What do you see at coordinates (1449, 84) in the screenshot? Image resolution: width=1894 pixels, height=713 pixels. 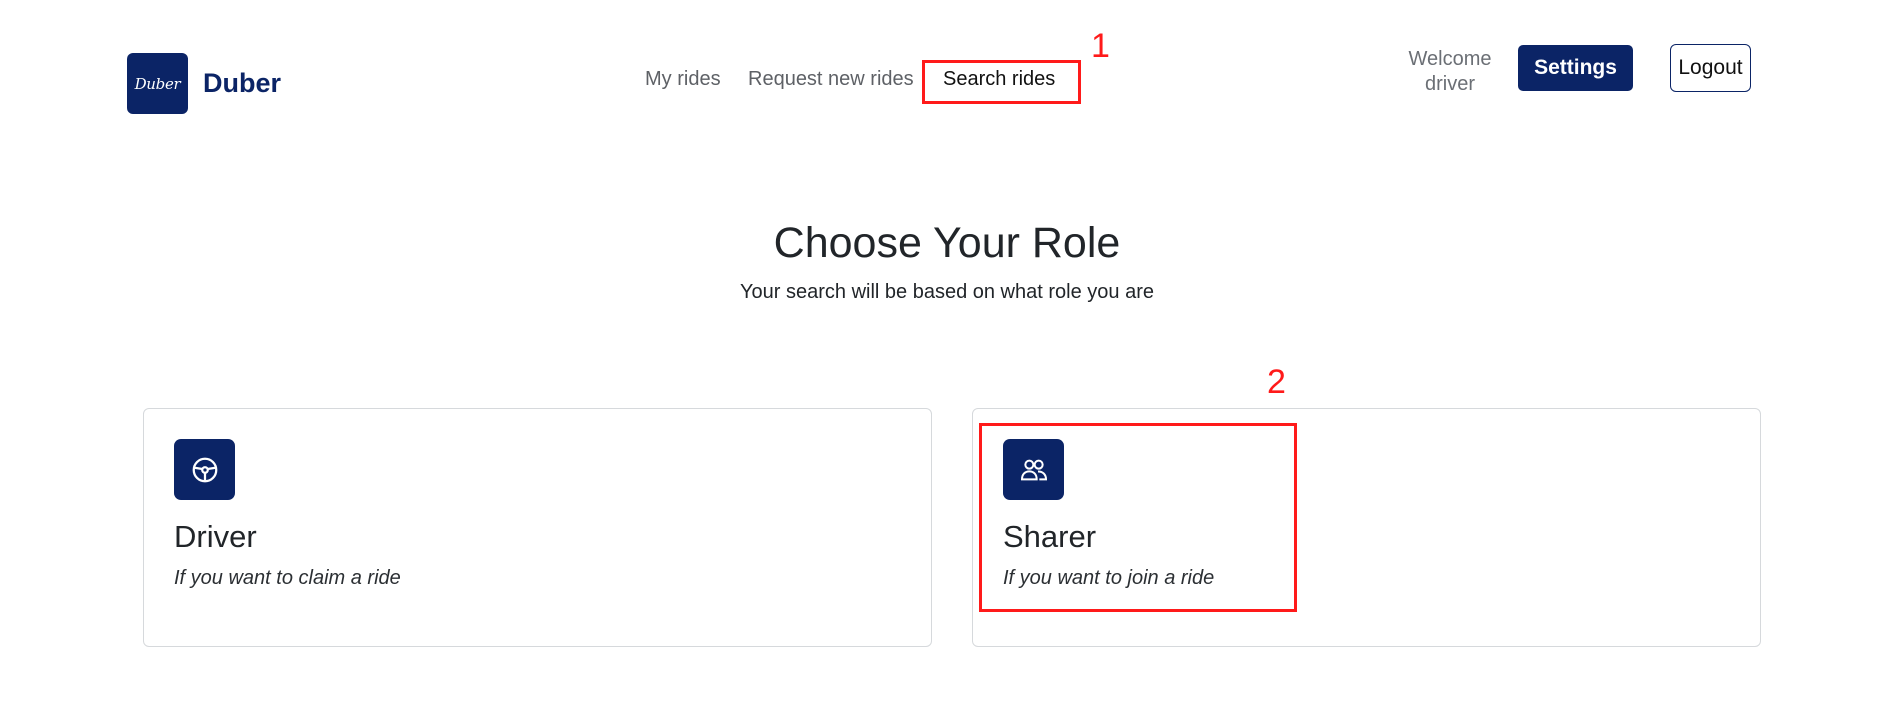 I see `welcome-username: driver` at bounding box center [1449, 84].